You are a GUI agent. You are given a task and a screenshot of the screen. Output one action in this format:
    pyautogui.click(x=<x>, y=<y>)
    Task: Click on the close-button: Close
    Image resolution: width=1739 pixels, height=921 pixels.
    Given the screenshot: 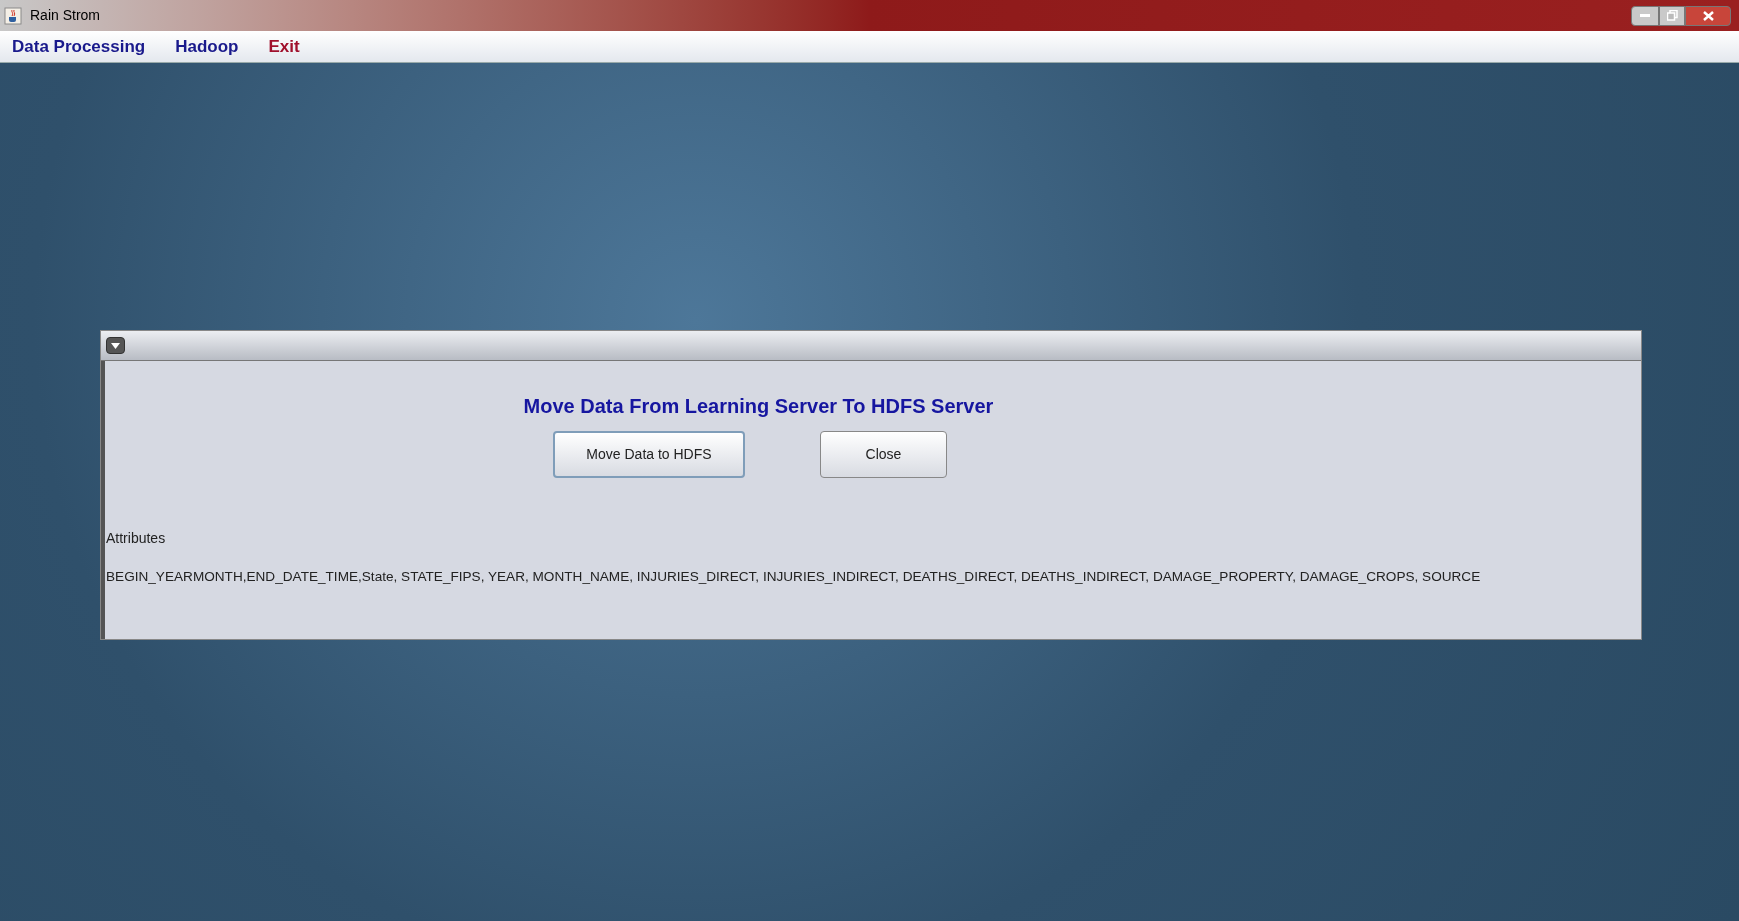 What is the action you would take?
    pyautogui.click(x=883, y=454)
    